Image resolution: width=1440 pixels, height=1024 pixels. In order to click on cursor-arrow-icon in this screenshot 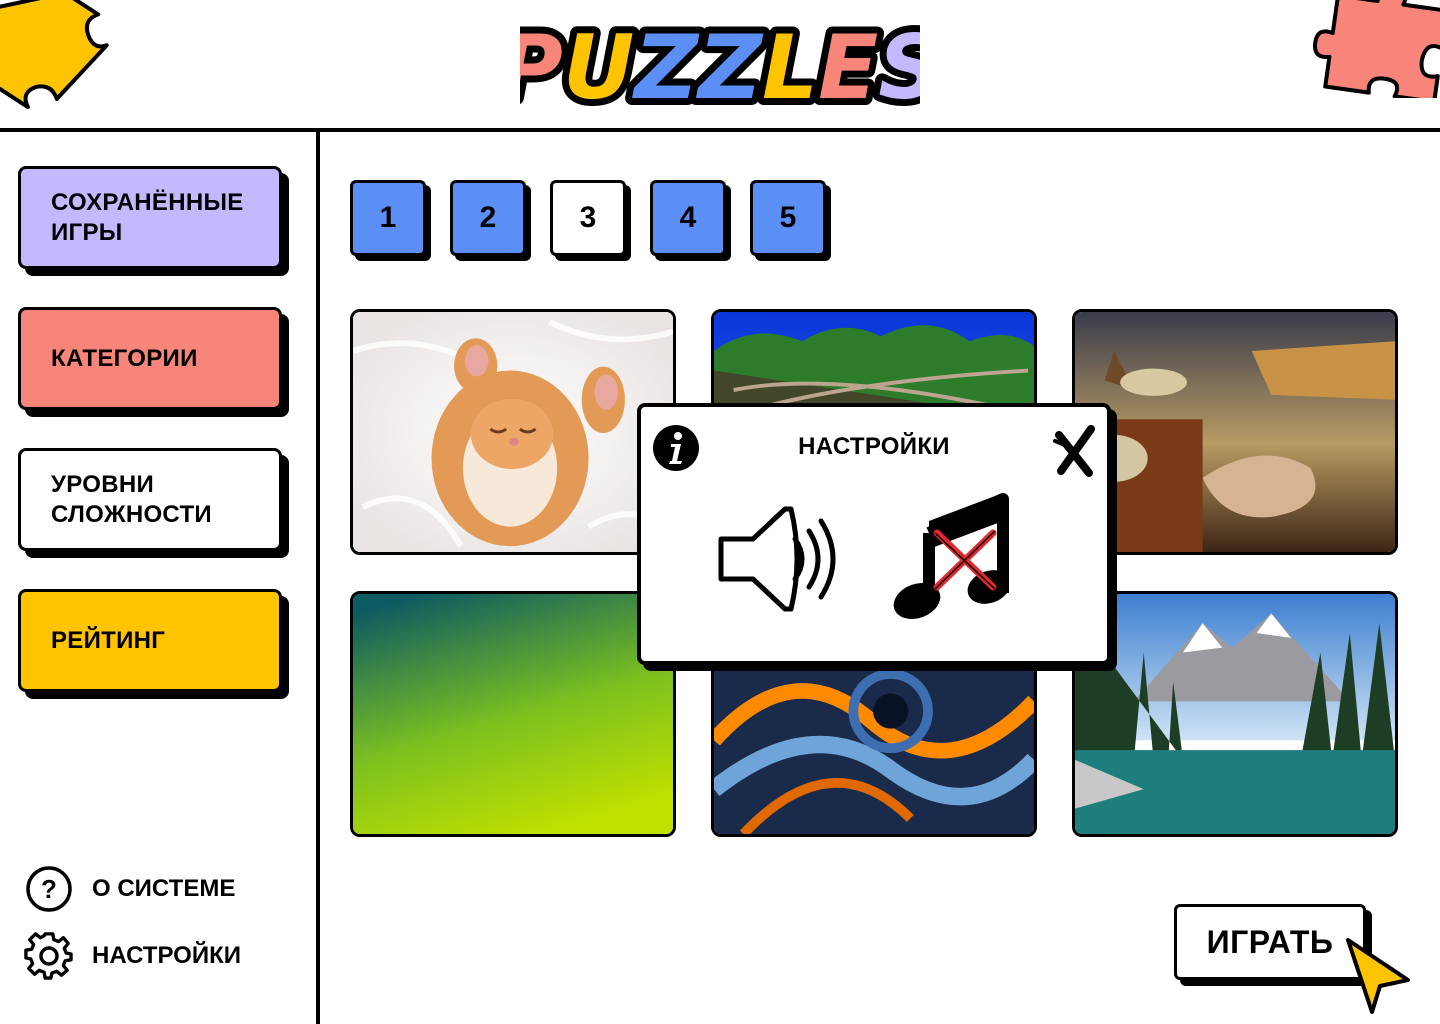, I will do `click(1378, 976)`.